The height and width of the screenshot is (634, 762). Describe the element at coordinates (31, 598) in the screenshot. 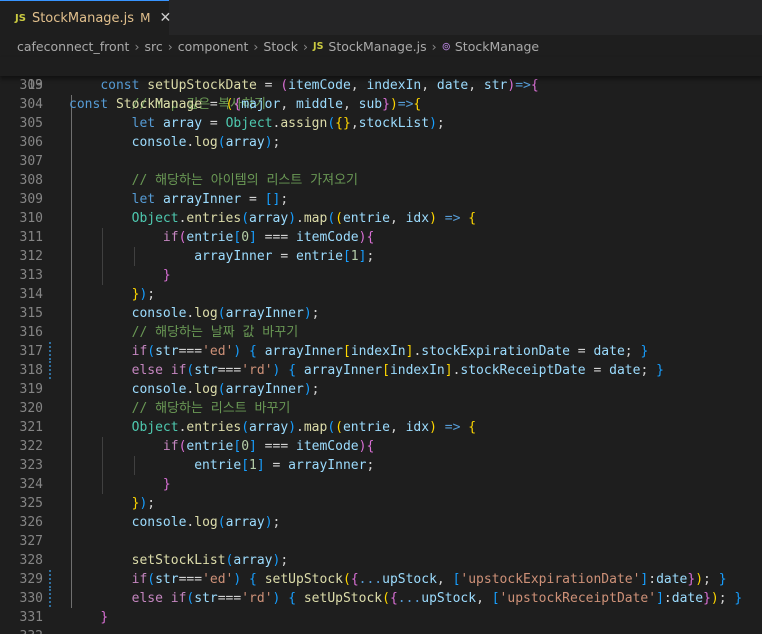

I see `line-number: 330` at that location.